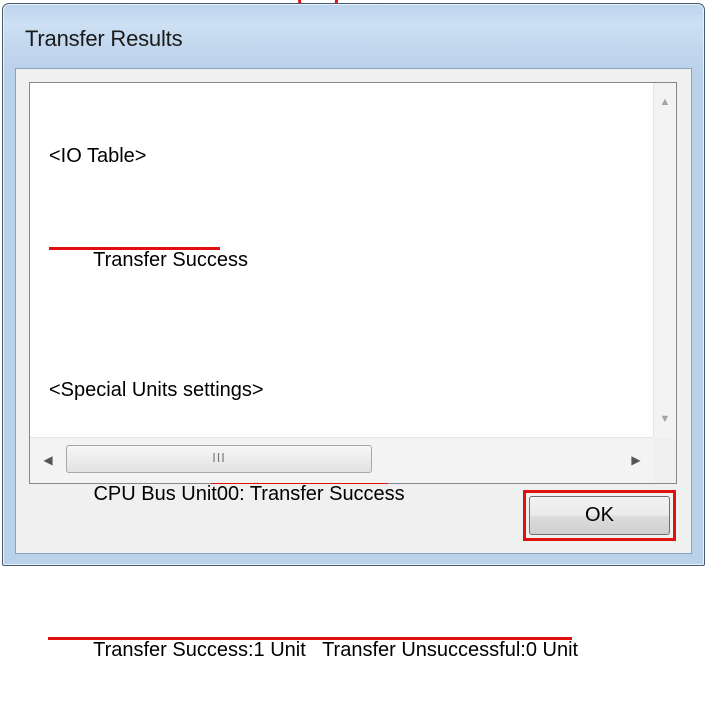  Describe the element at coordinates (249, 494) in the screenshot. I see `result-line-text: CPU Bus Unit00: Transfer Success` at that location.